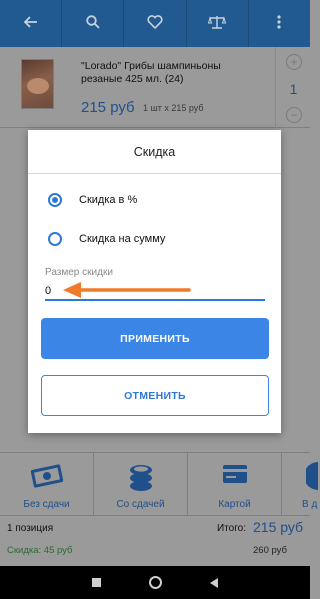 The image size is (320, 599). Describe the element at coordinates (79, 272) in the screenshot. I see `discount-size-label: Размер скидки` at that location.